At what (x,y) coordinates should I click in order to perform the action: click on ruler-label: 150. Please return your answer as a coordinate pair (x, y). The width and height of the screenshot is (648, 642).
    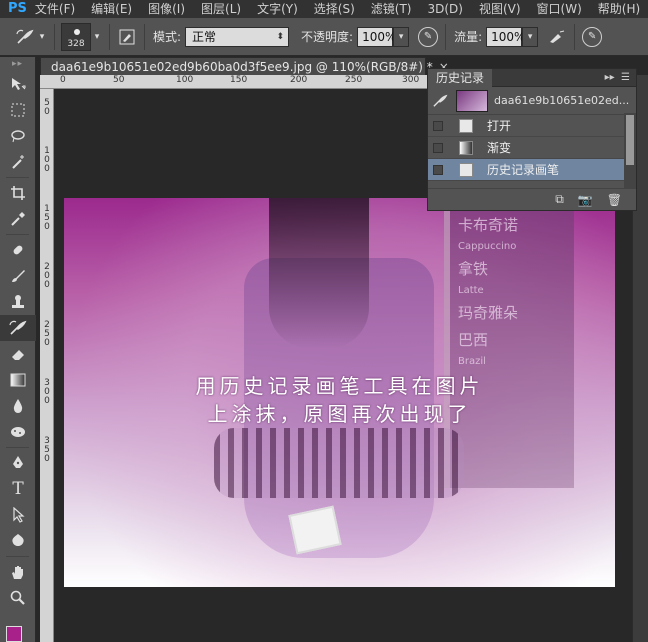
    Looking at the image, I should click on (239, 80).